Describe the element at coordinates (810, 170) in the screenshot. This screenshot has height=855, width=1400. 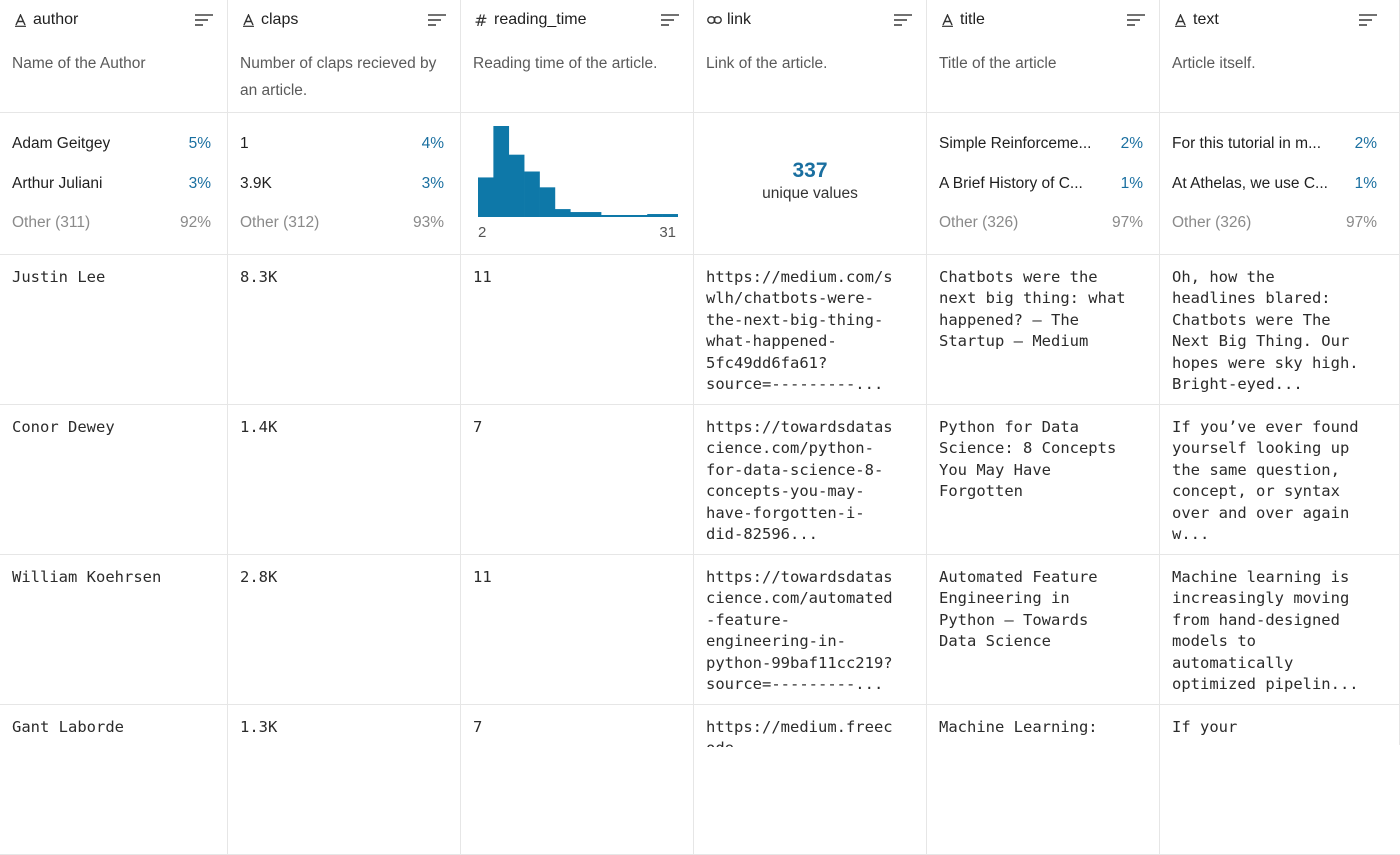
I see `unique-count: 337` at that location.